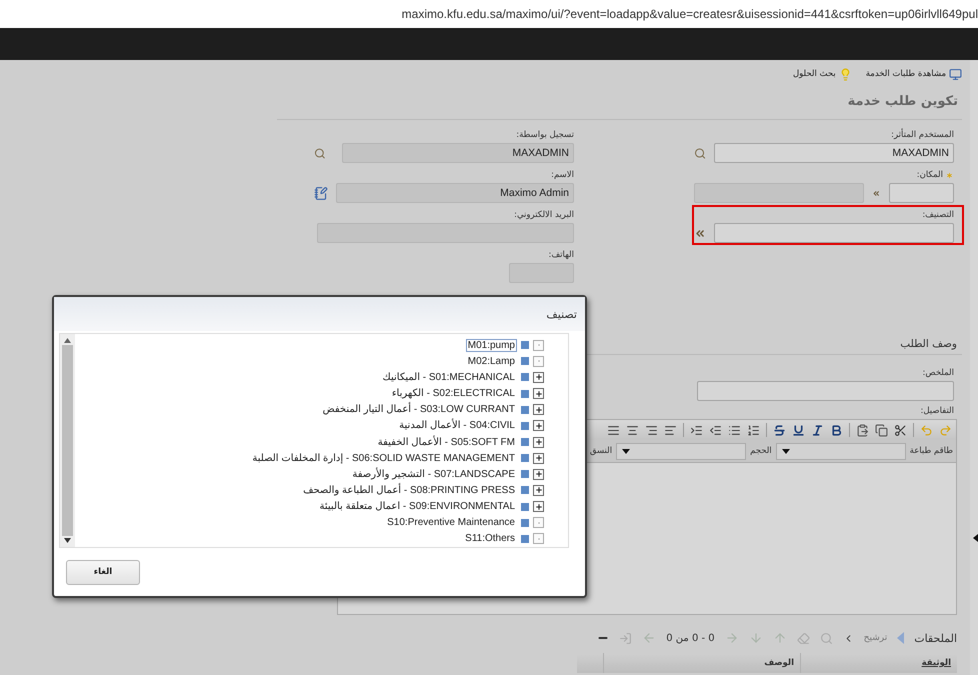 This screenshot has width=978, height=675. I want to click on field-label: المكان:, so click(929, 175).